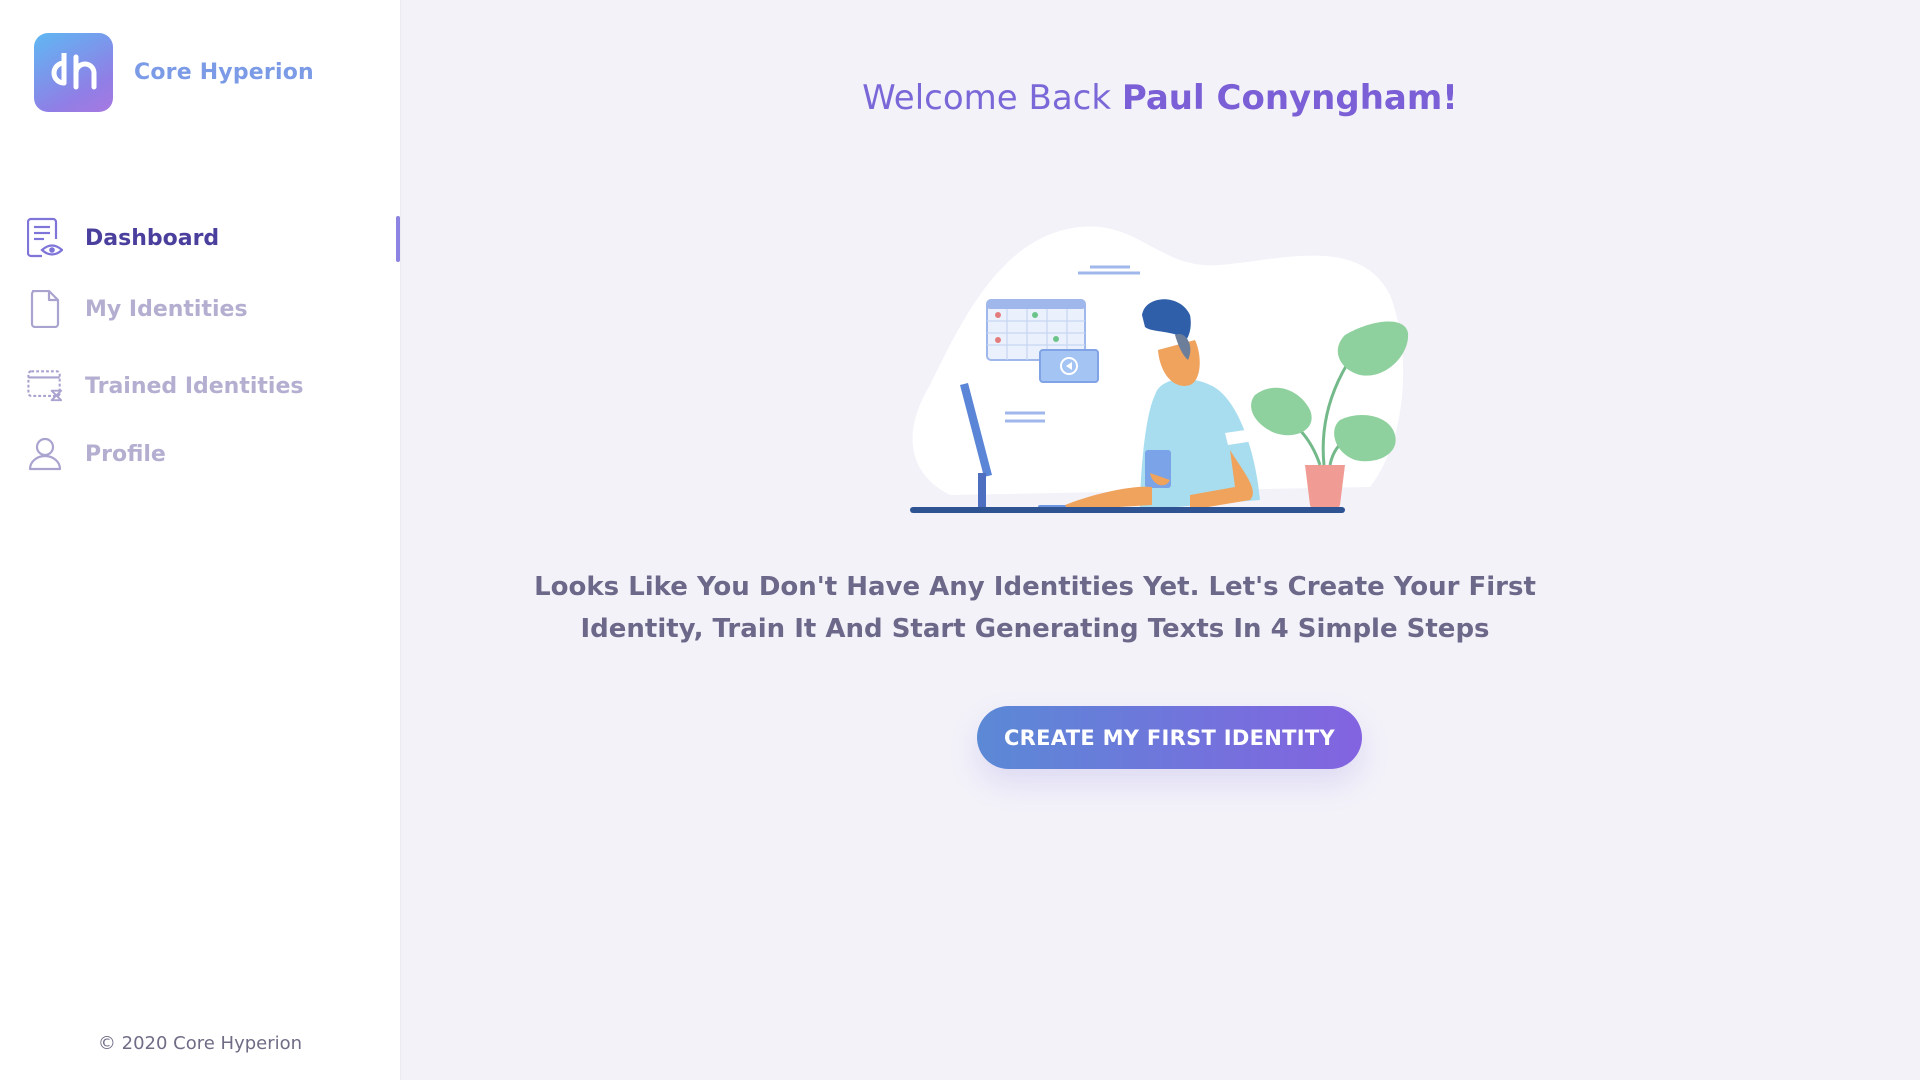  I want to click on user-icon, so click(45, 454).